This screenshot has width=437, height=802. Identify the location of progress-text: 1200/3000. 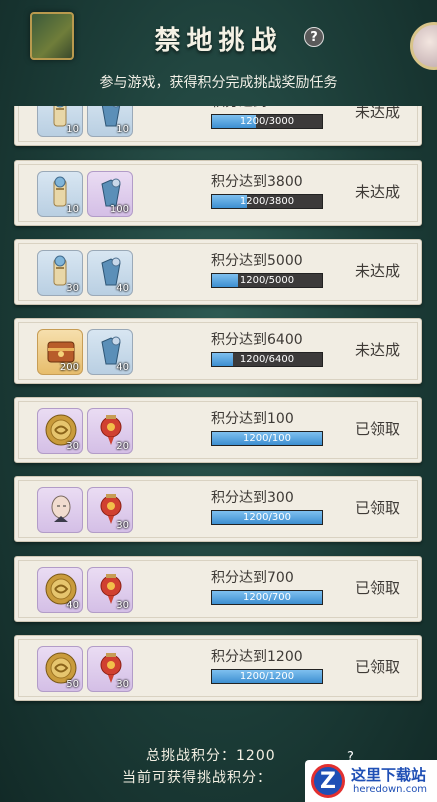
(267, 121).